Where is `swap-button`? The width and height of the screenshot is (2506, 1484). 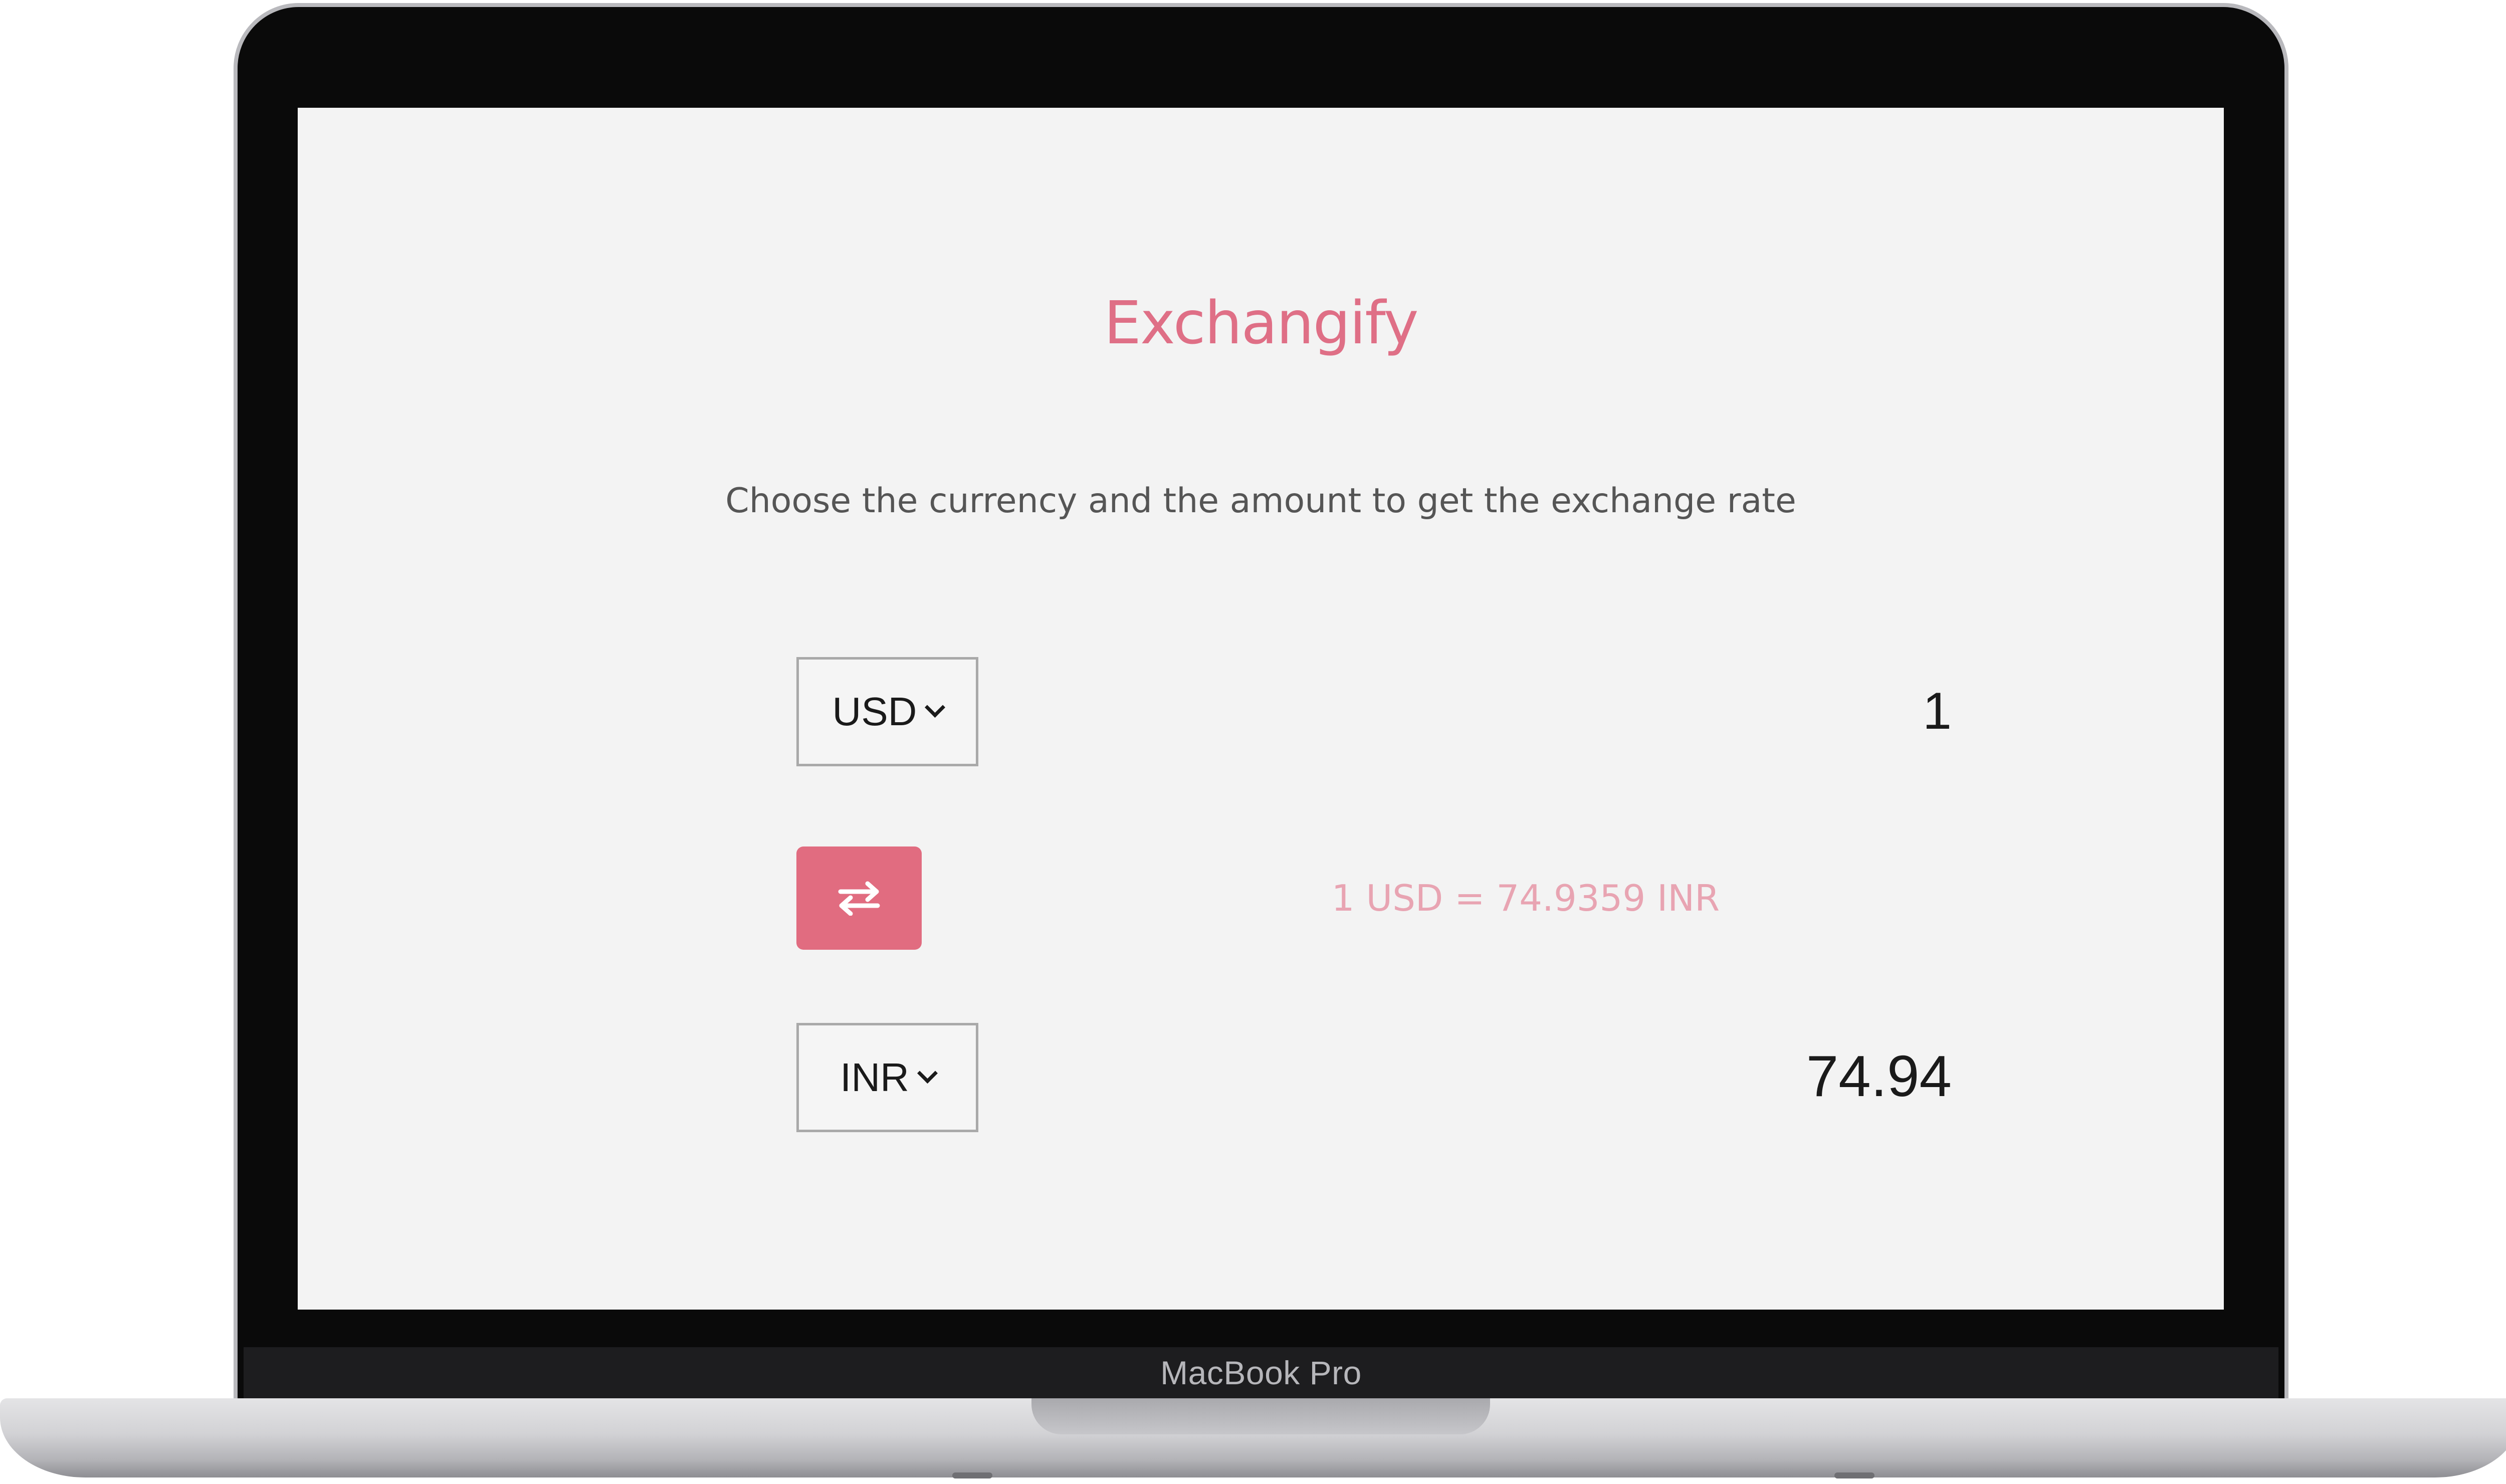
swap-button is located at coordinates (859, 898).